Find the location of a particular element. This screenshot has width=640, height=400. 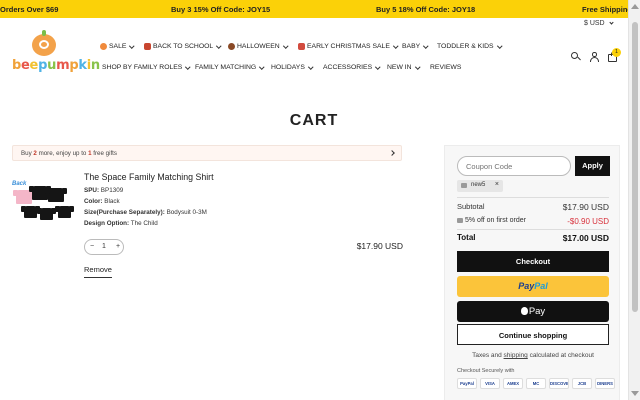

apply-coupon-button: Apply is located at coordinates (592, 166).